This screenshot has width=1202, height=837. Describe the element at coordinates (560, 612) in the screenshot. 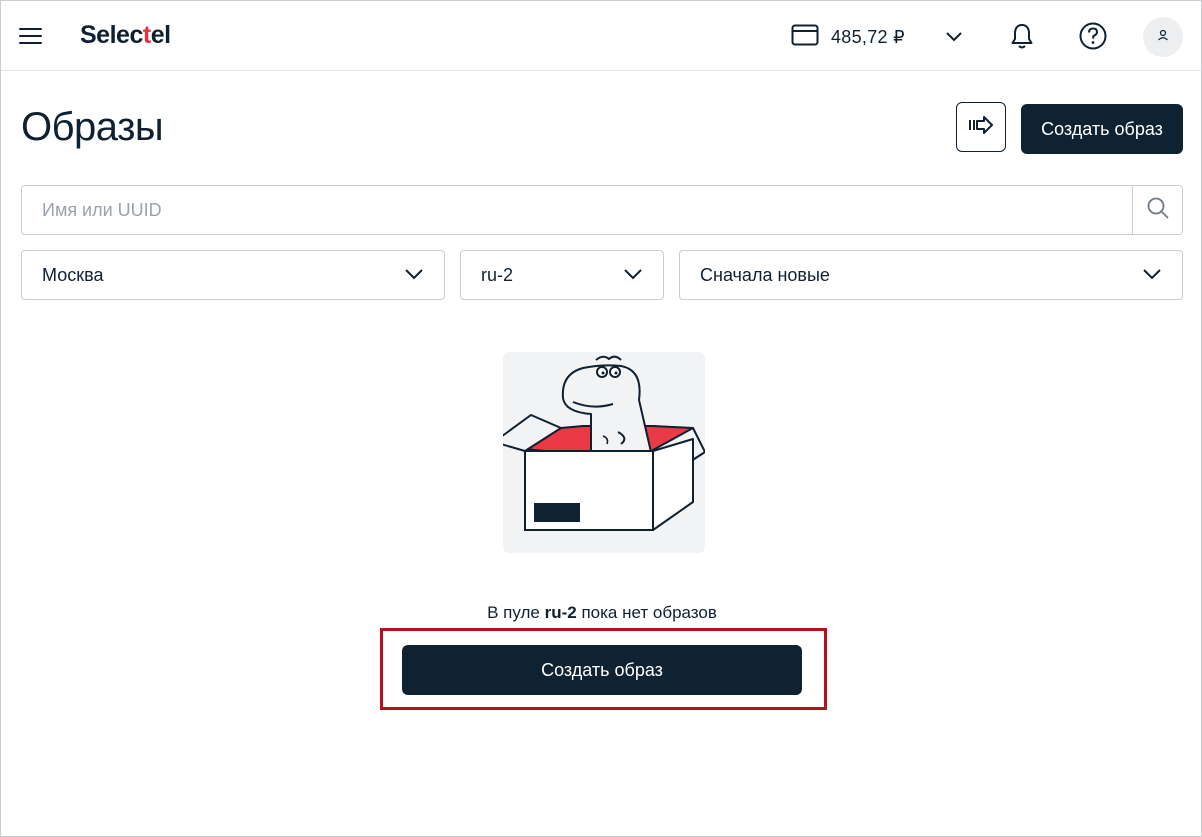

I see `pool-name: ru-2` at that location.